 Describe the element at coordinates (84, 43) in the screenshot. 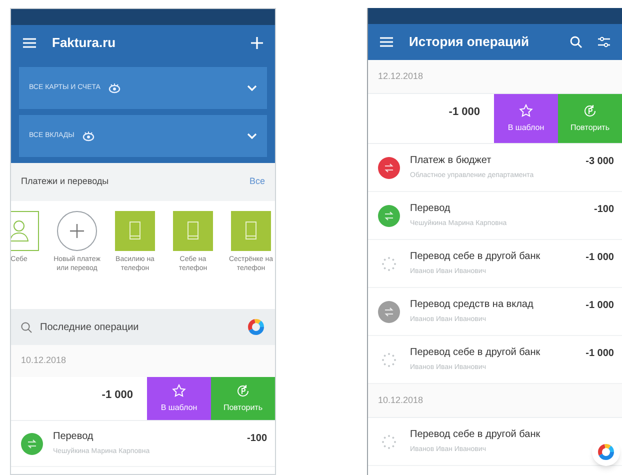

I see `app-title: Faktura.ru` at that location.